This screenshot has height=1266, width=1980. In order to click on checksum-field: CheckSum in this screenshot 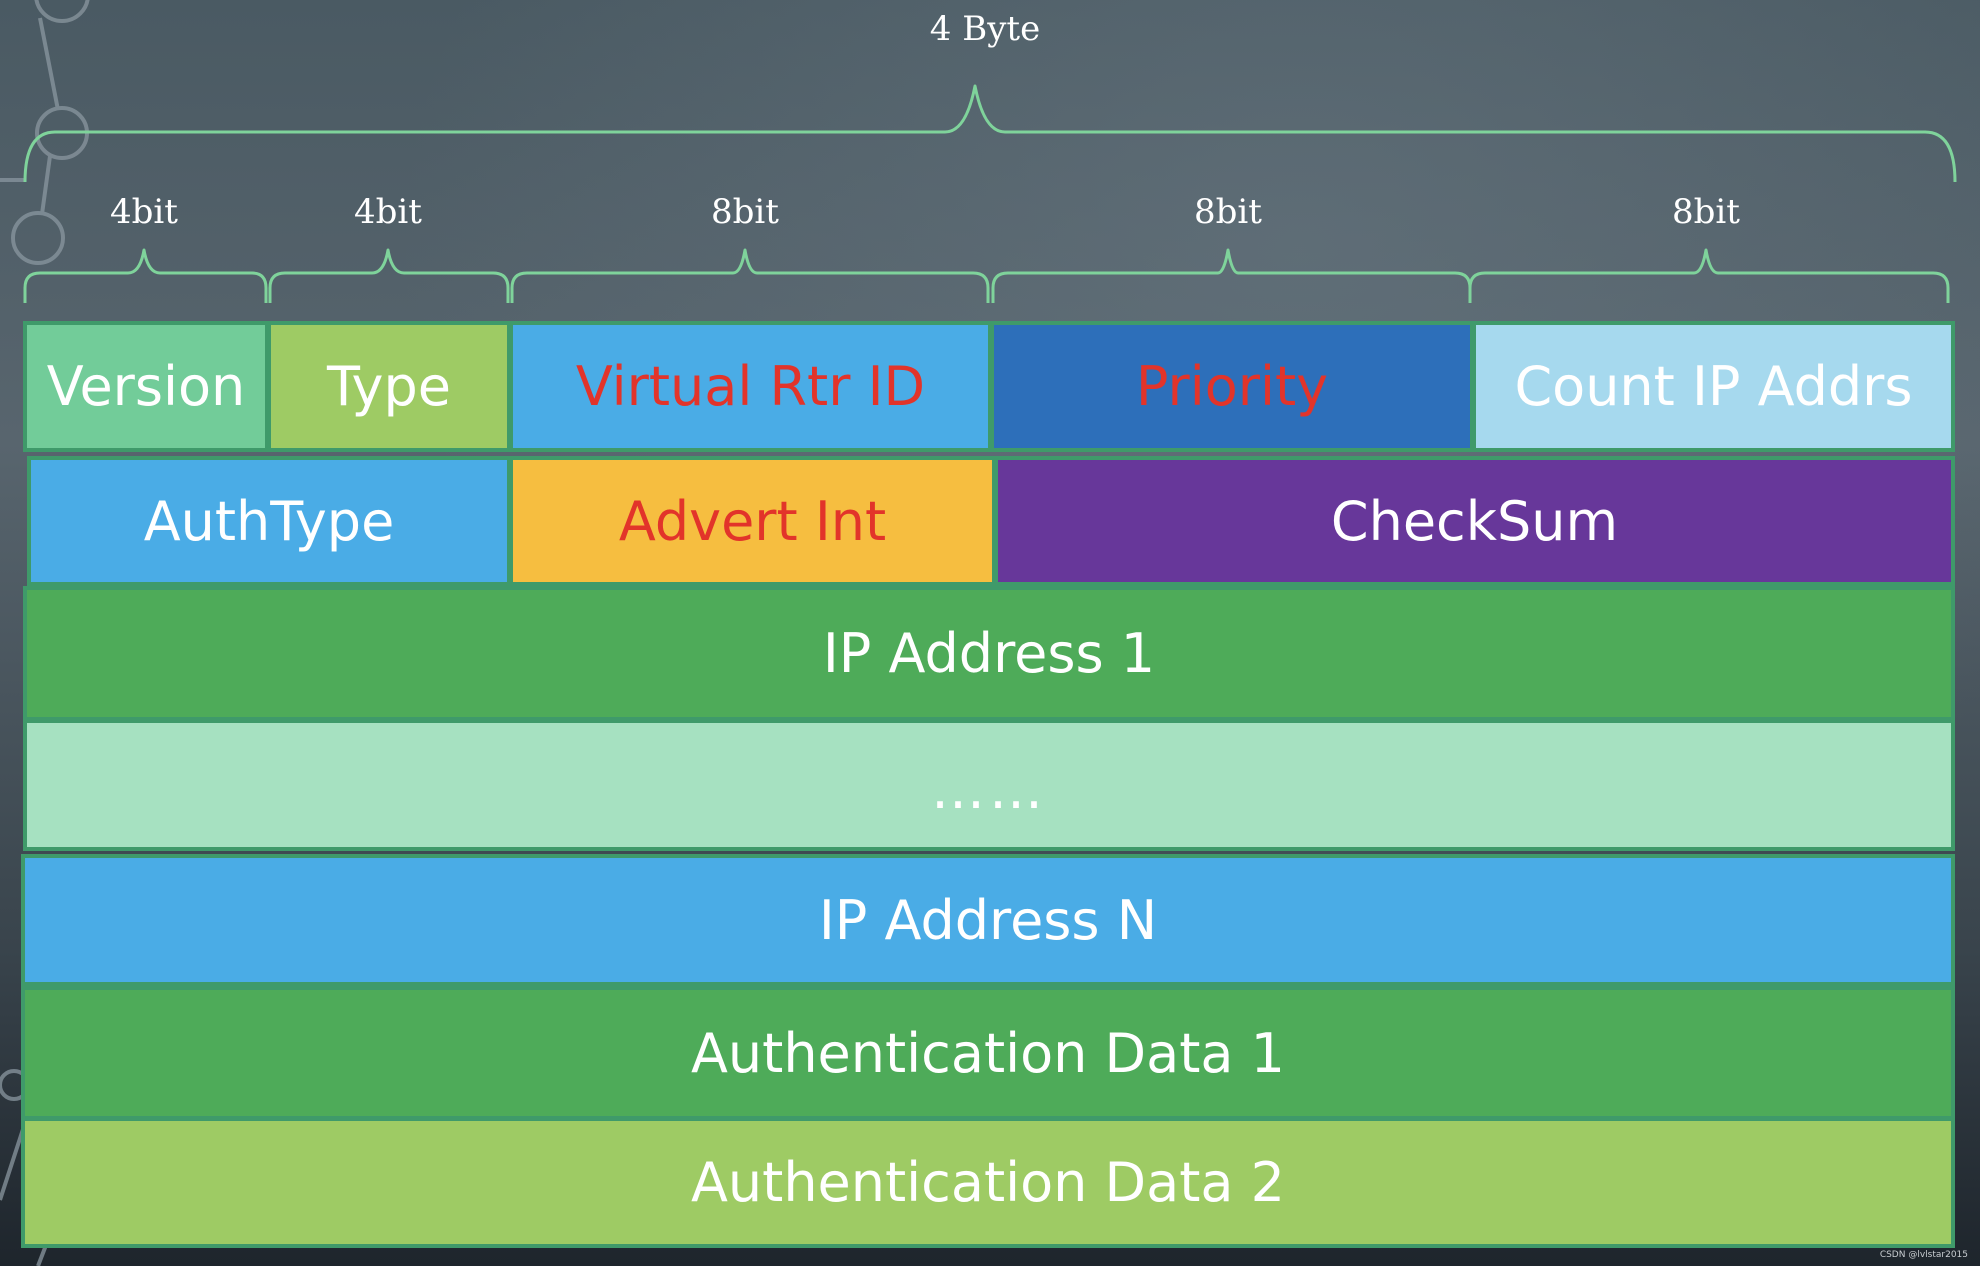, I will do `click(1474, 521)`.